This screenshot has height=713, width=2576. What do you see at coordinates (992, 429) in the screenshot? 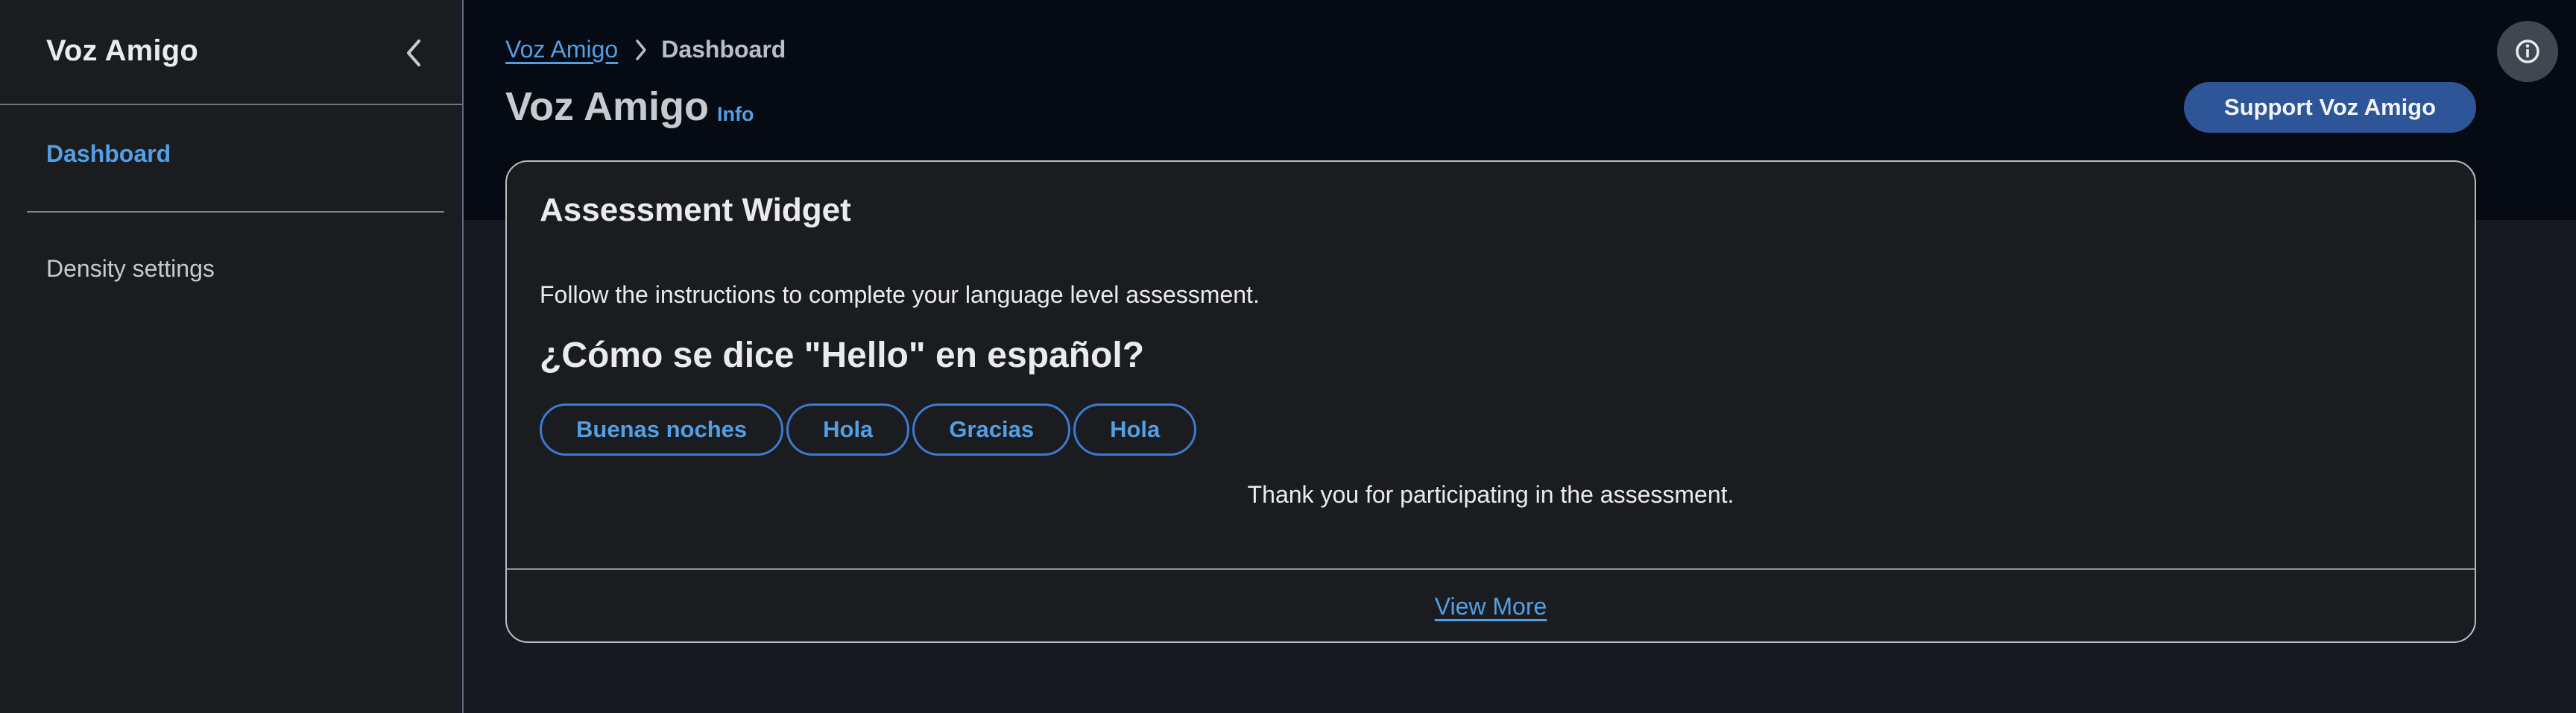
I see `answer-option-gracias: Gracias` at bounding box center [992, 429].